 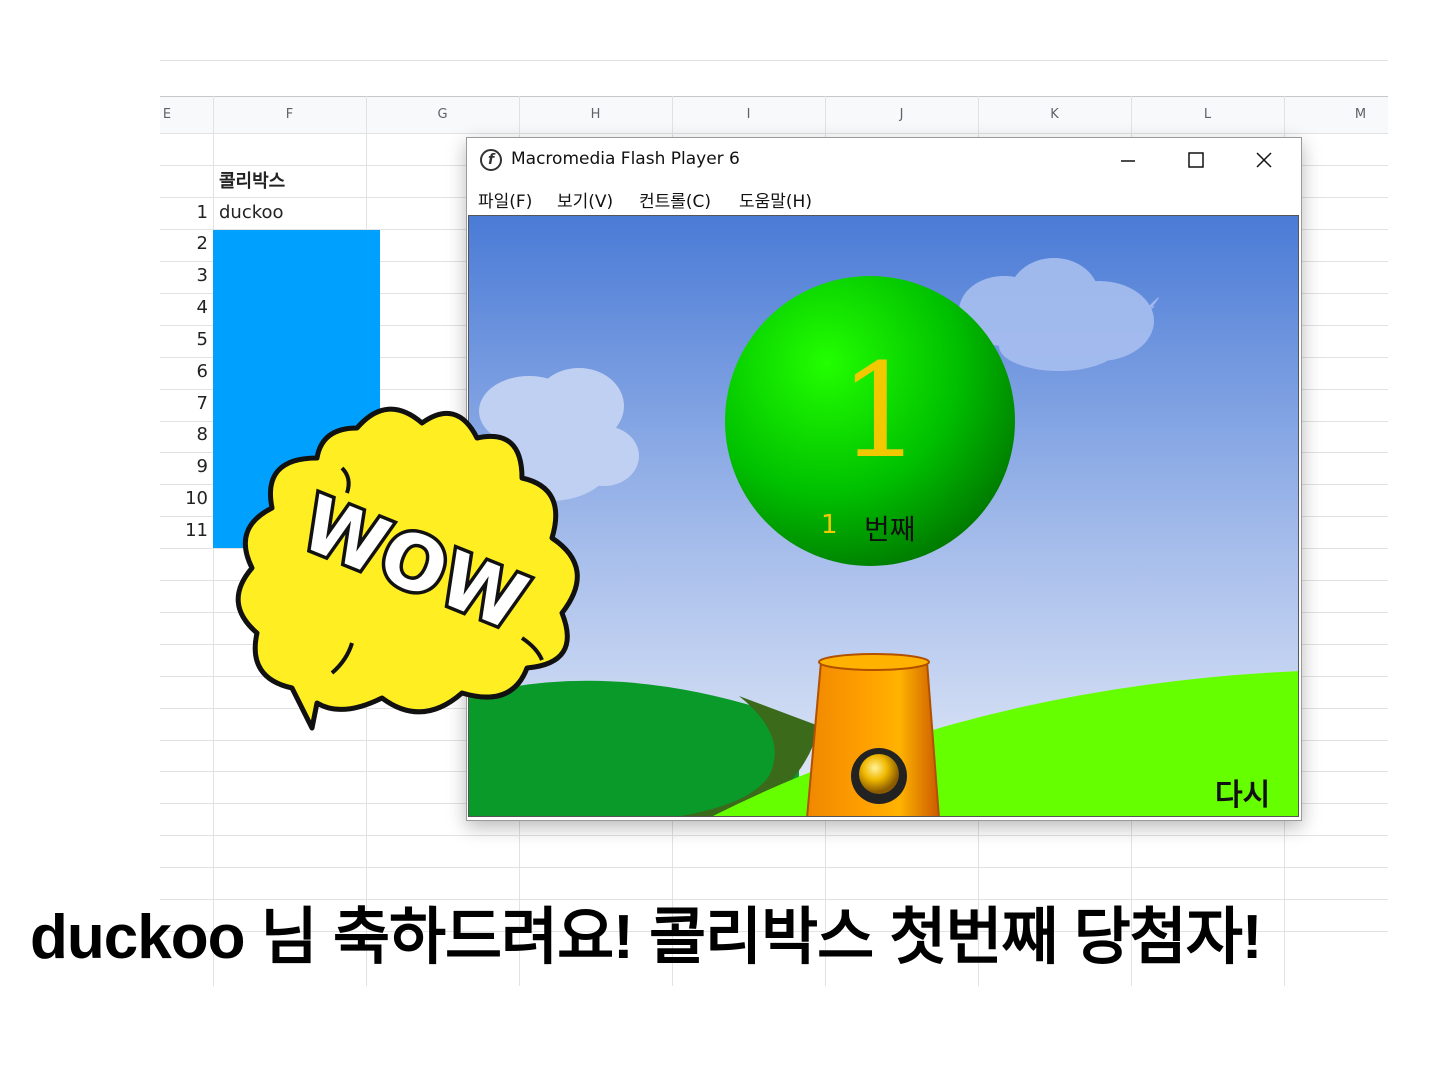 I want to click on grid-line, so click(x=774, y=60).